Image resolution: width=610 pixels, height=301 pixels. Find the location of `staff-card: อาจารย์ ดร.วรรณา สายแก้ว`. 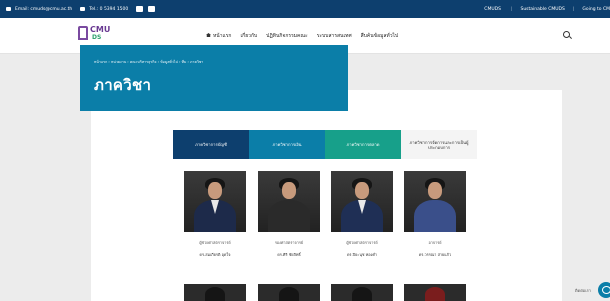

staff-card: อาจารย์ ดร.วรรณา สายแก้ว is located at coordinates (435, 214).